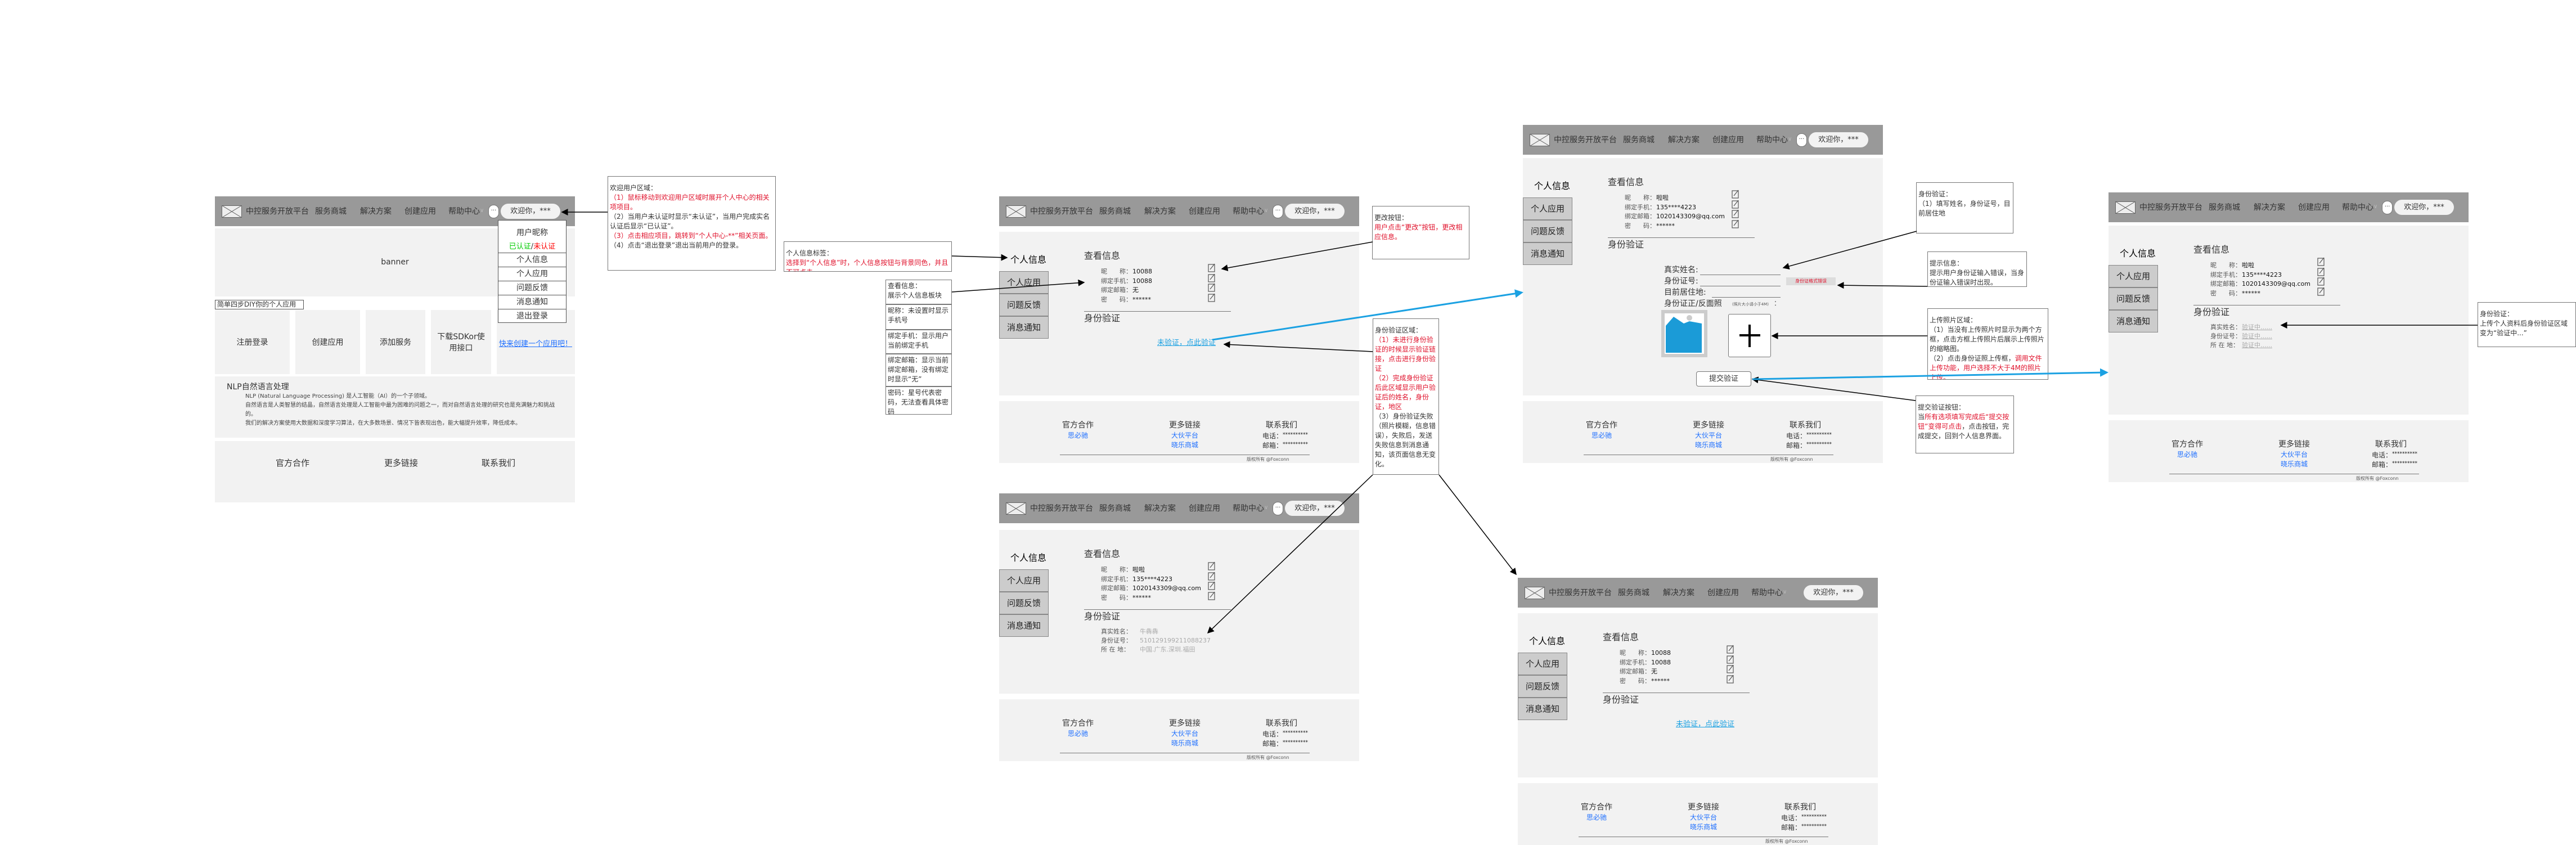 The image size is (2576, 845). What do you see at coordinates (1684, 334) in the screenshot?
I see `uploaded-photo-thumbnail` at bounding box center [1684, 334].